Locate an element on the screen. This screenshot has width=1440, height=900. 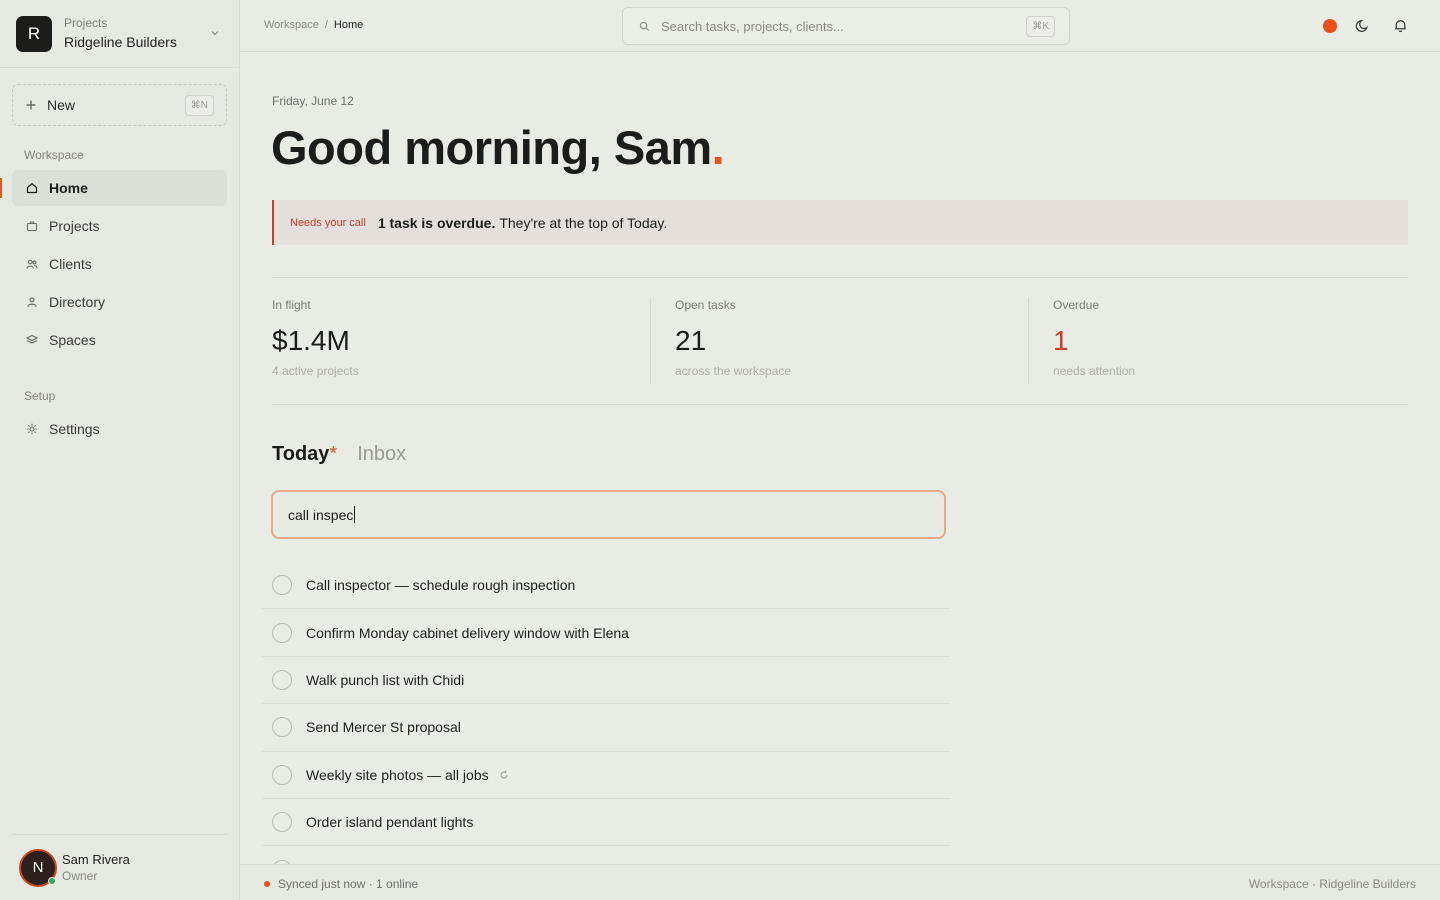
tab-label: Today is located at coordinates (301, 454).